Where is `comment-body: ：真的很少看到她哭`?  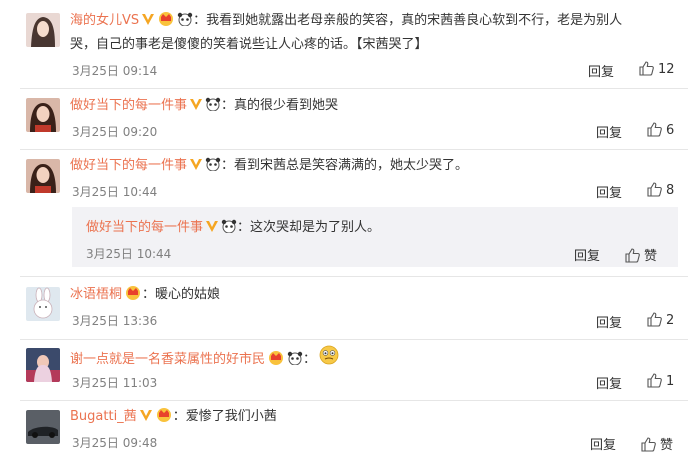
comment-body: ：真的很少看到她哭 is located at coordinates (280, 105).